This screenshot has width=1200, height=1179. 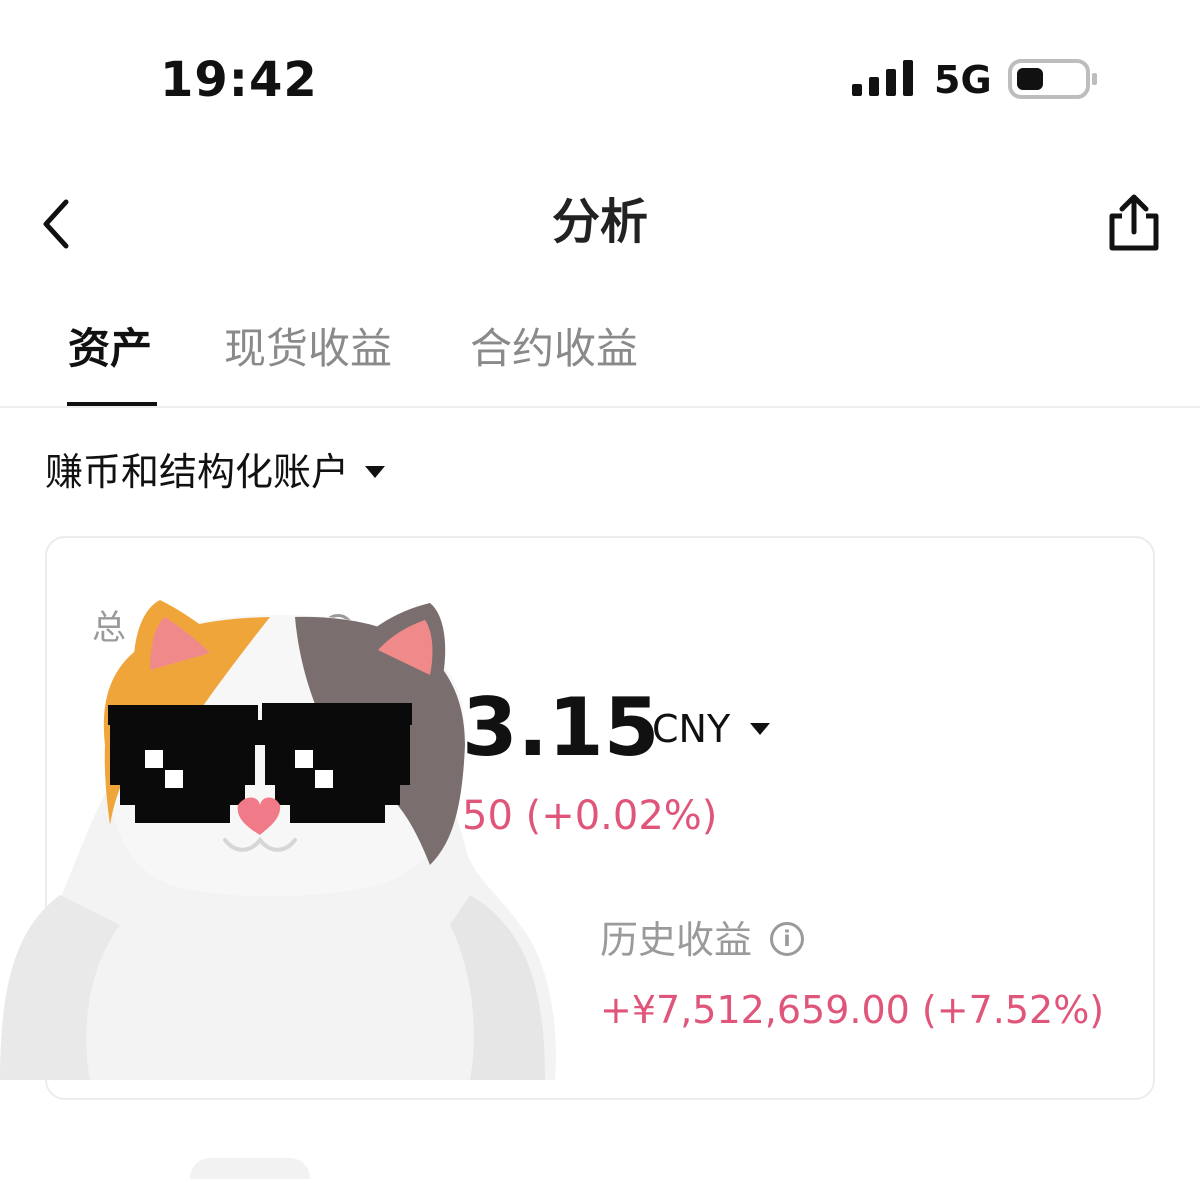 I want to click on currency-label: CNY, so click(x=691, y=729).